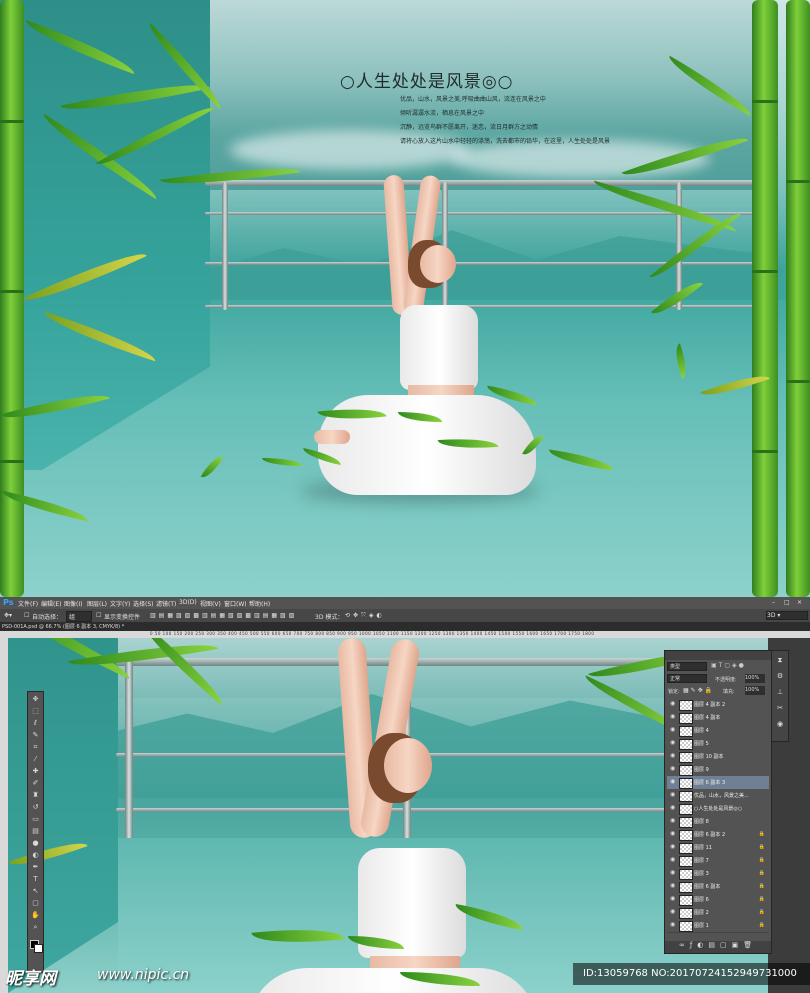  What do you see at coordinates (35, 879) in the screenshot?
I see `type-tool-icon: T` at bounding box center [35, 879].